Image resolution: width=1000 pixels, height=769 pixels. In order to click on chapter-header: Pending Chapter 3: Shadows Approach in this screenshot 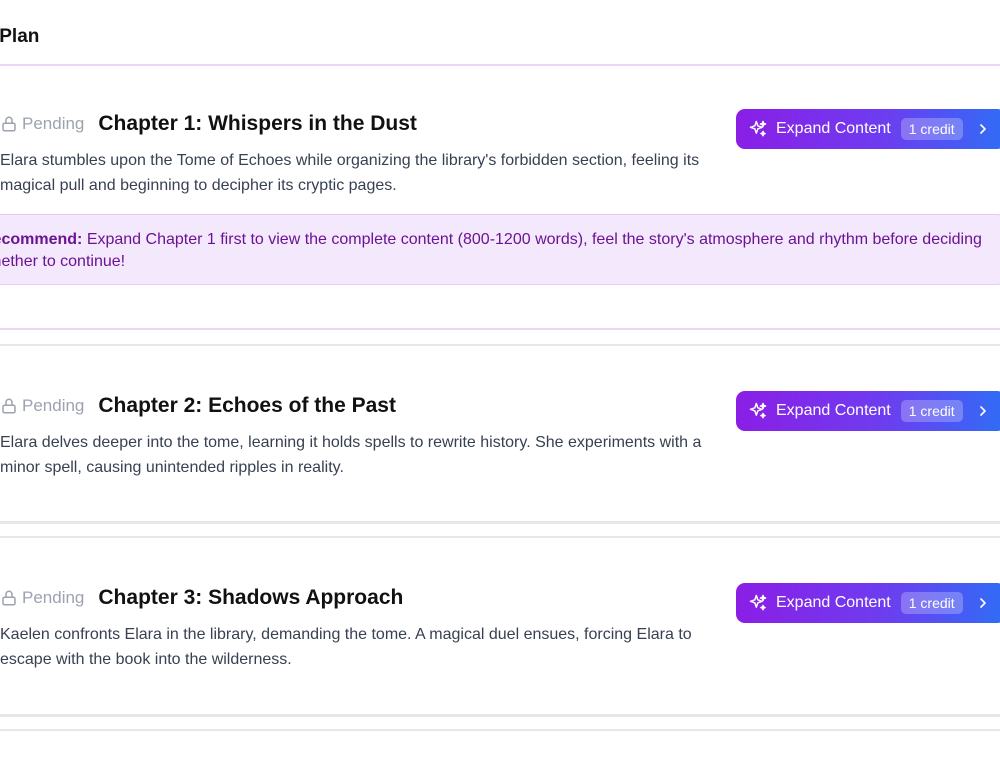, I will do `click(201, 598)`.